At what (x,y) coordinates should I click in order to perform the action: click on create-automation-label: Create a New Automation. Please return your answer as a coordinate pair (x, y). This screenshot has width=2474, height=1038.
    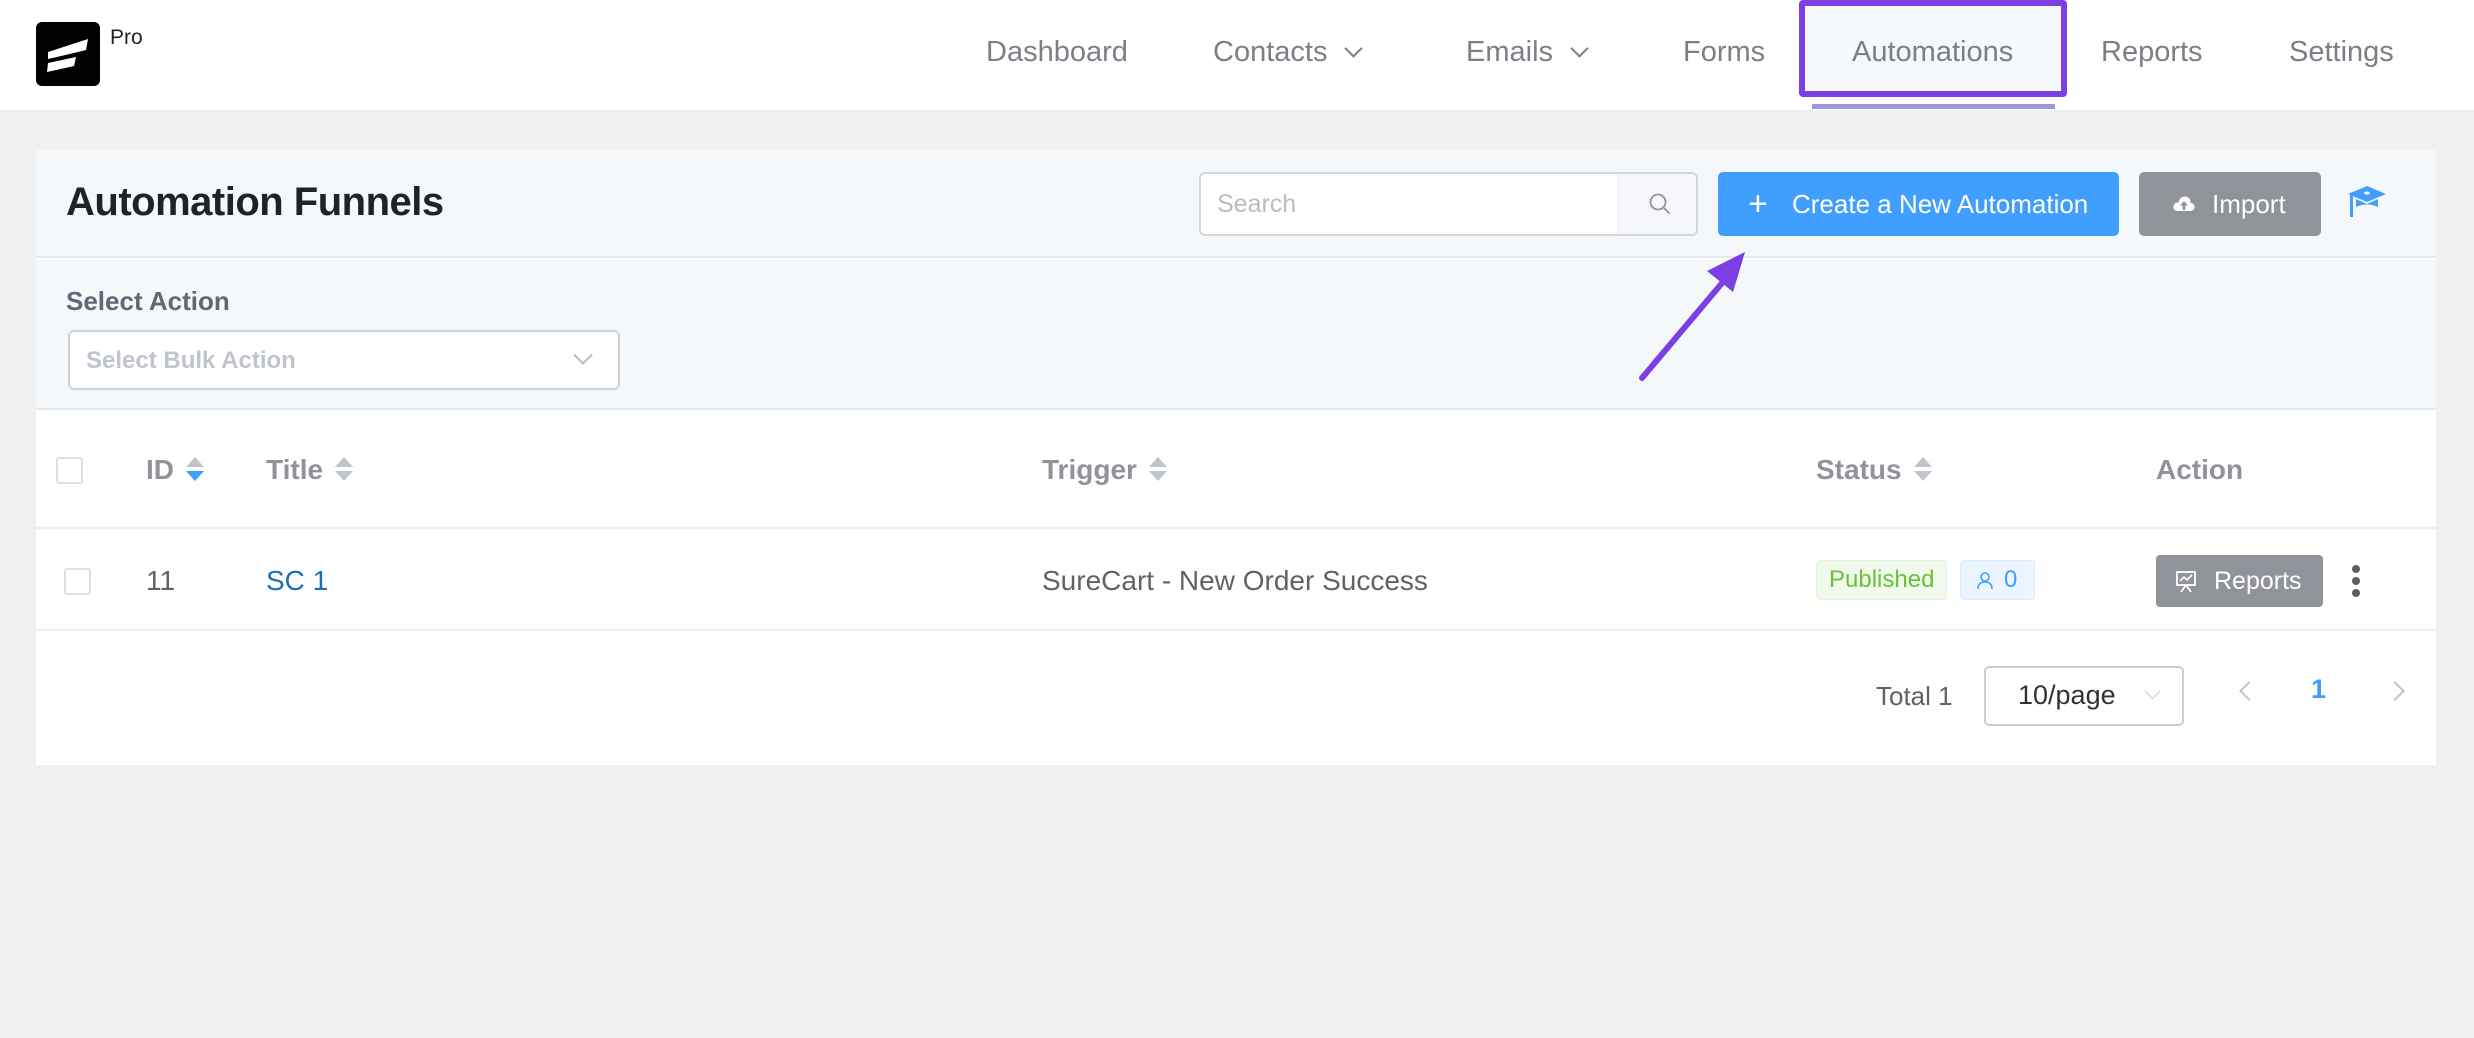
    Looking at the image, I should click on (1940, 204).